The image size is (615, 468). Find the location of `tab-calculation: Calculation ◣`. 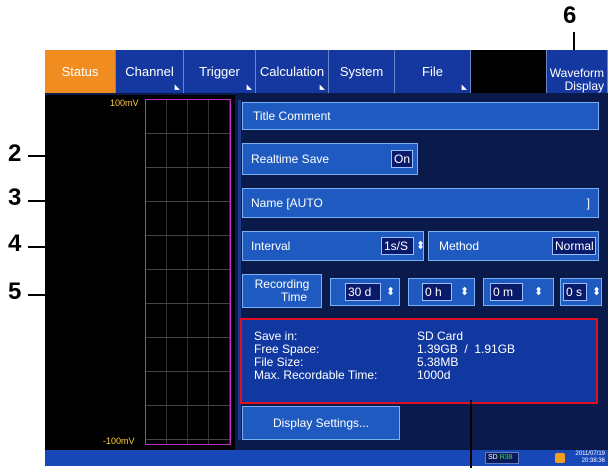

tab-calculation: Calculation ◣ is located at coordinates (292, 71).